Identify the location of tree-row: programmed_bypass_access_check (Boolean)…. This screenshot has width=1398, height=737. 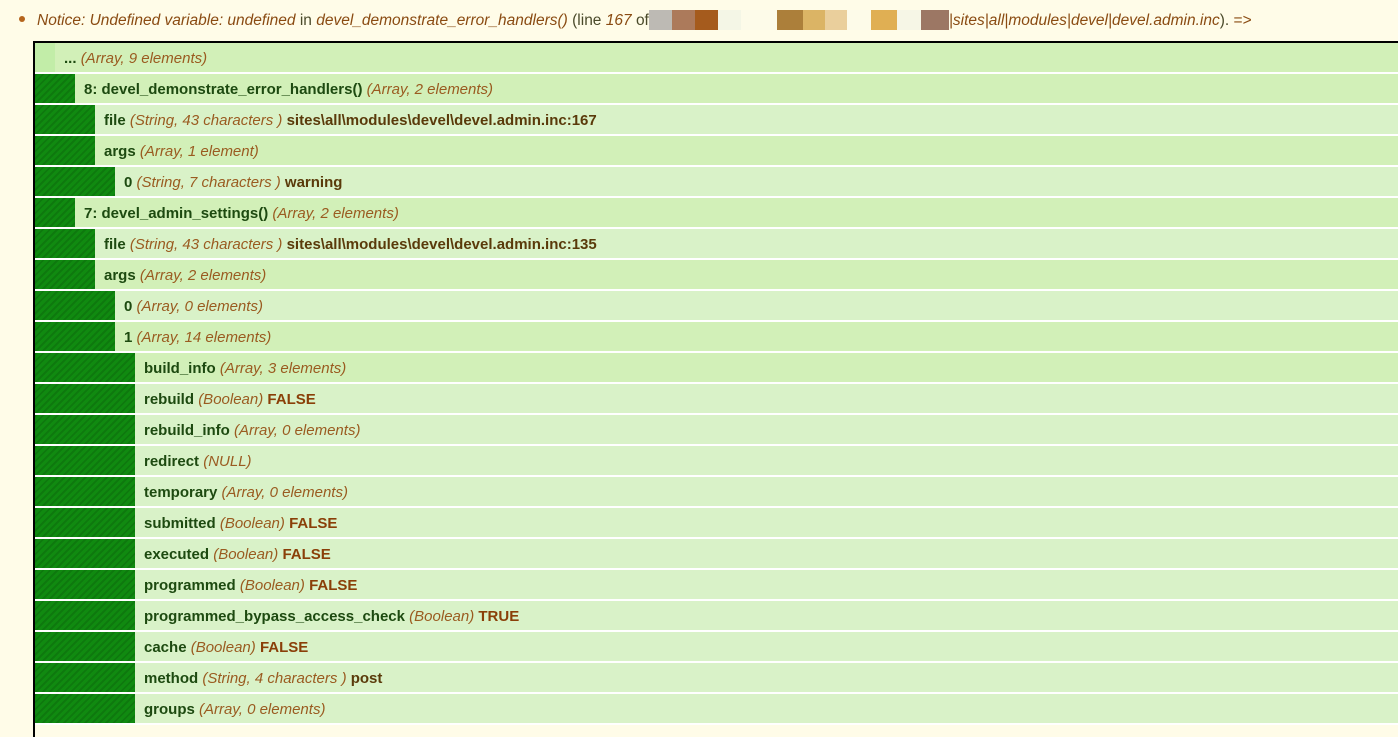
(716, 616).